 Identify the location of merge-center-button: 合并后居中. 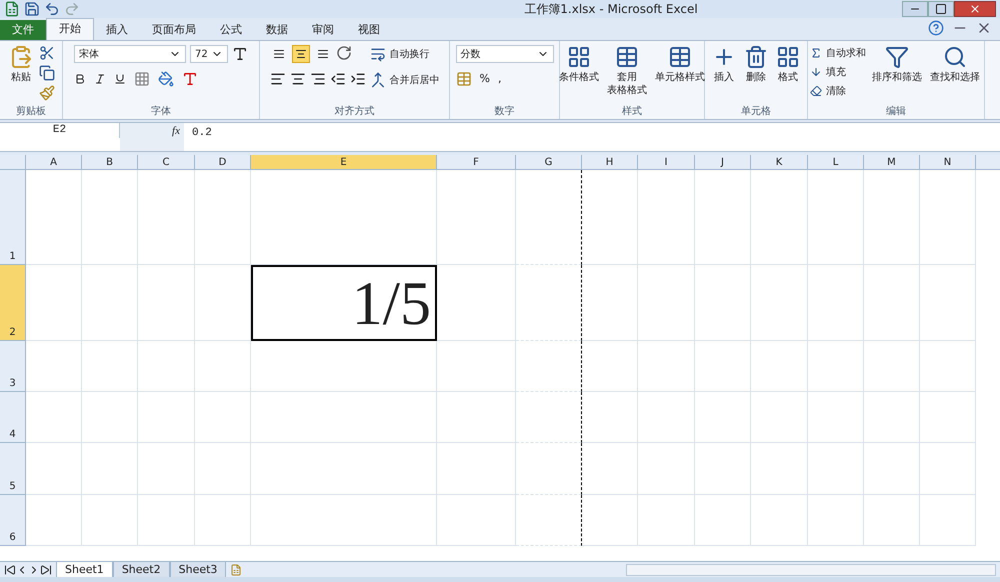
(405, 80).